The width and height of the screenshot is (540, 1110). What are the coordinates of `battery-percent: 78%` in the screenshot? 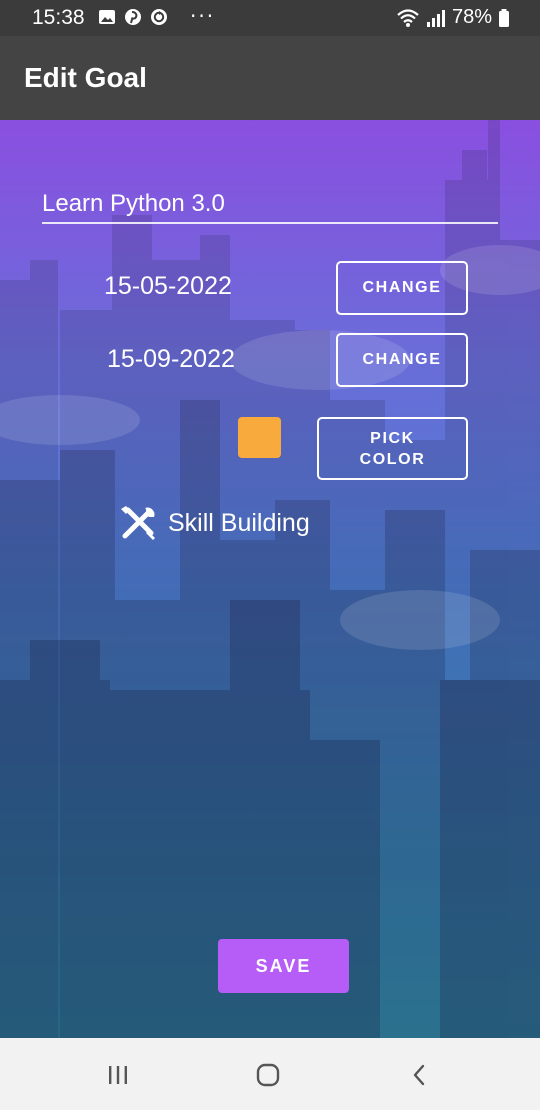 It's located at (471, 17).